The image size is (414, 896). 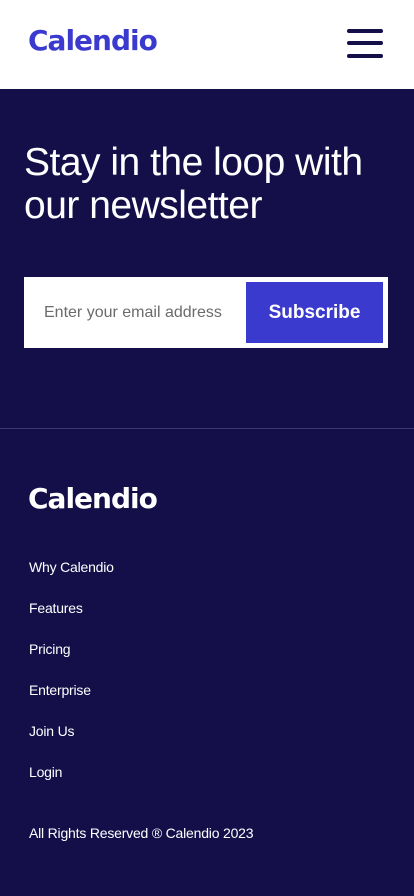 I want to click on hamburger-menu-icon, so click(x=364, y=44).